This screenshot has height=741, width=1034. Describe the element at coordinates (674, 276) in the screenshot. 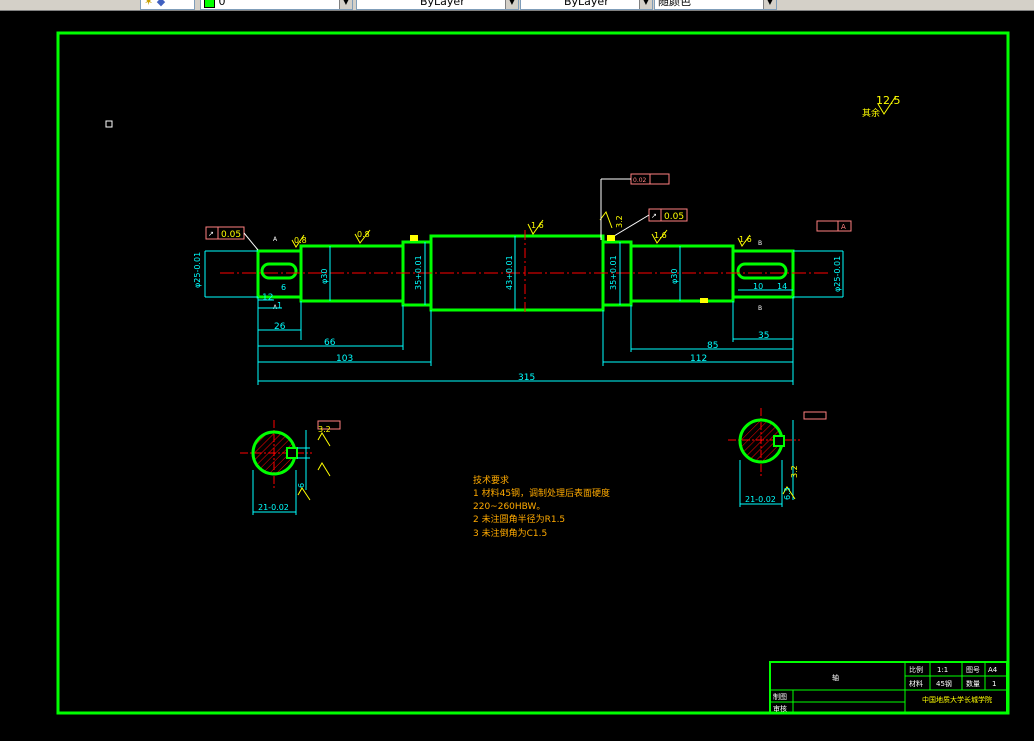

I see `diameter-30-right: φ30` at that location.